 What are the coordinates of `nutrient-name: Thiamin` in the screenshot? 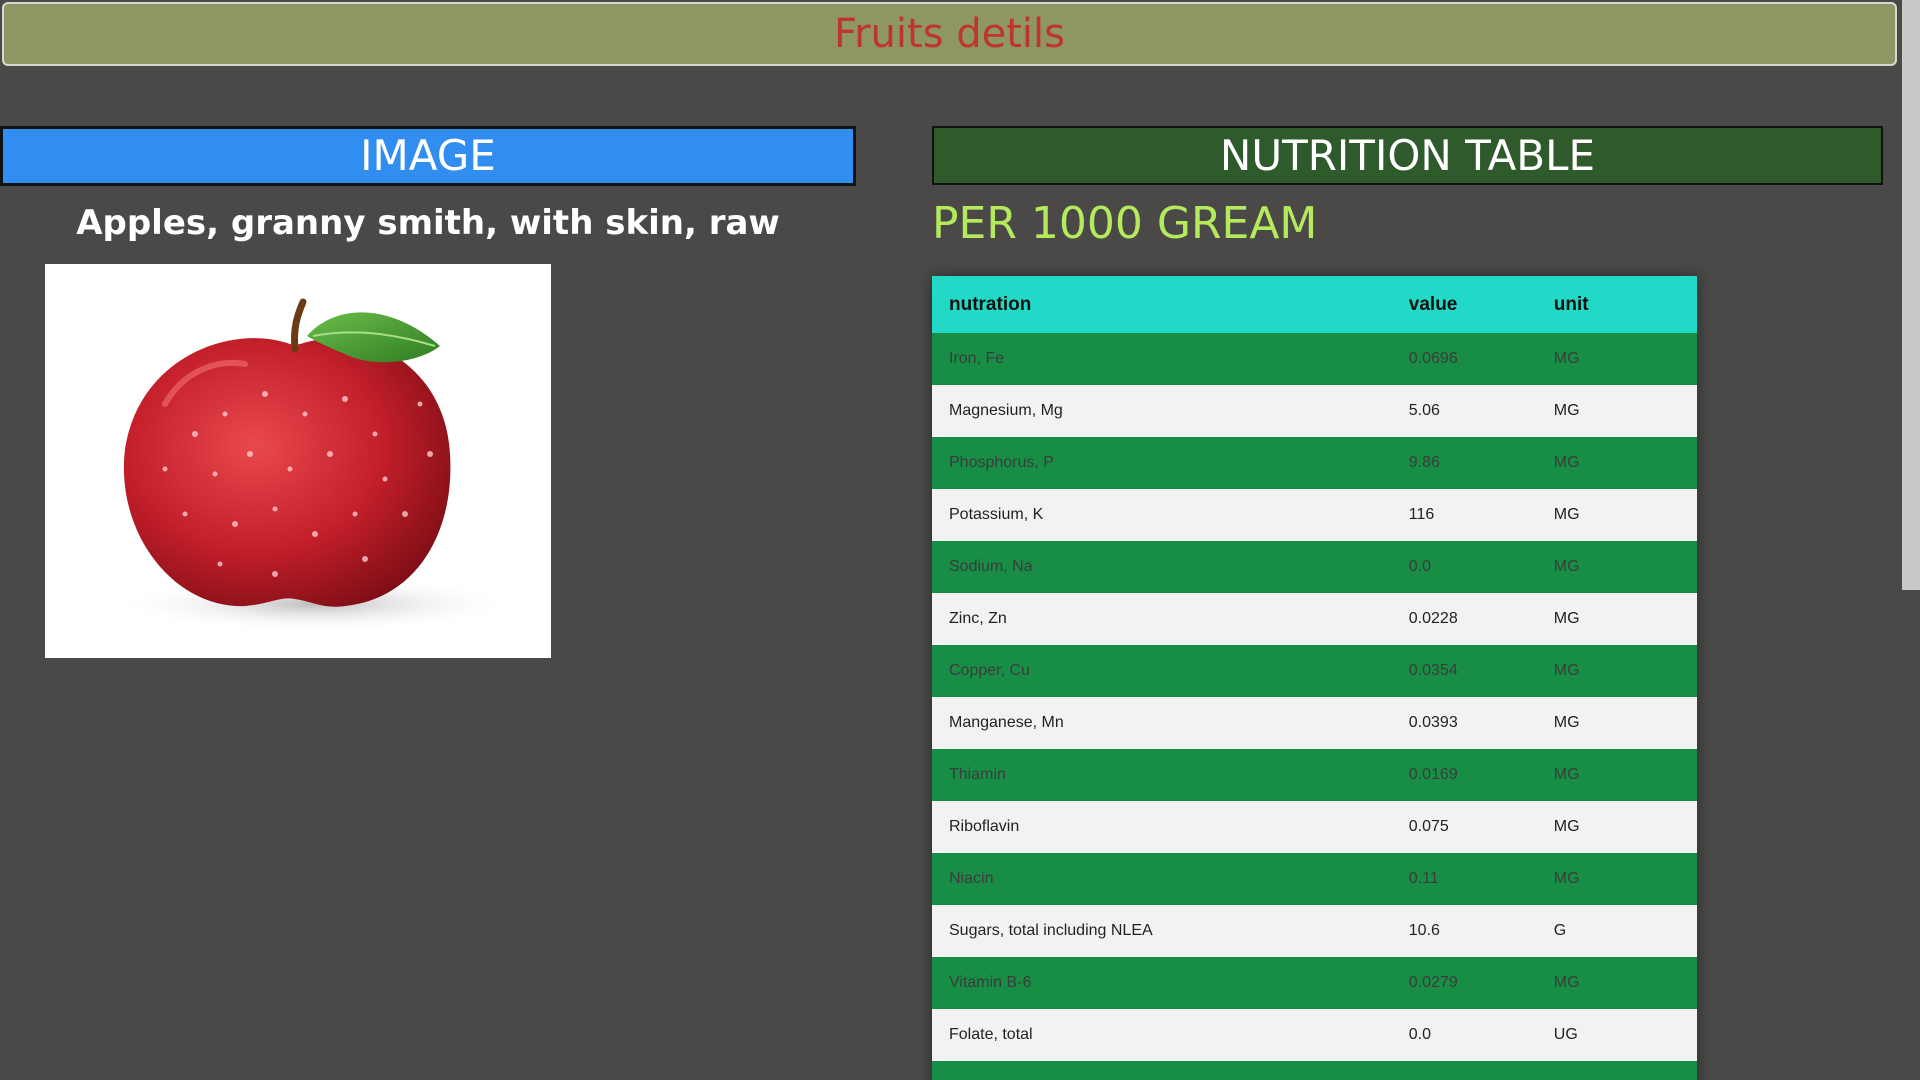 It's located at (1162, 775).